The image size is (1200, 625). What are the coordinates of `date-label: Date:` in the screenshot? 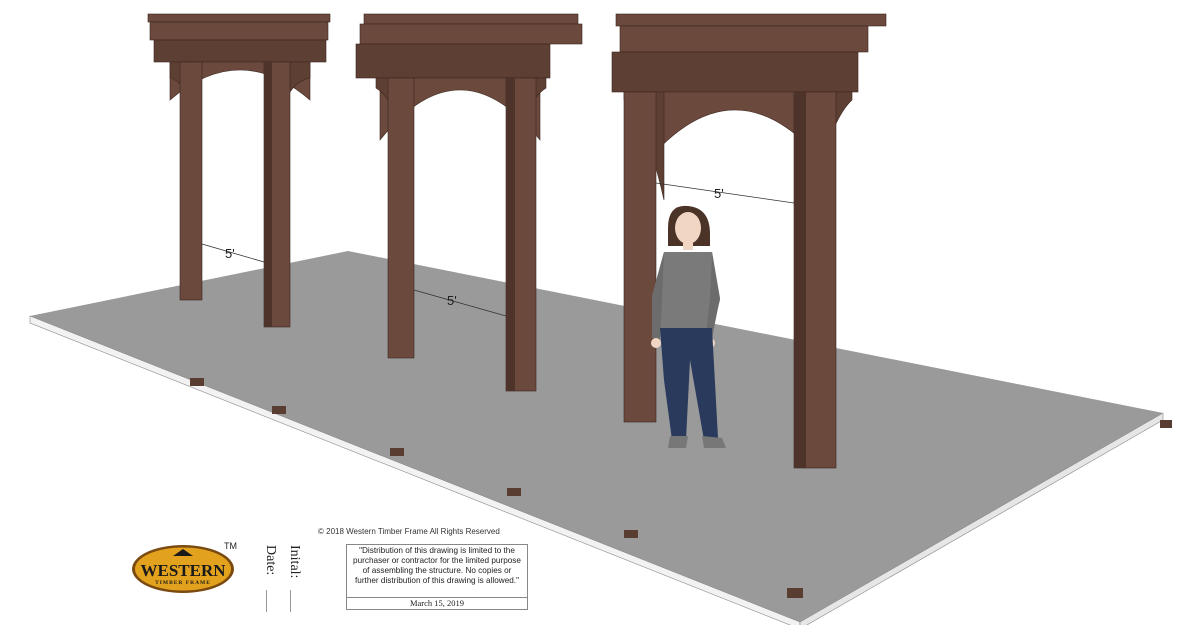 It's located at (270, 560).